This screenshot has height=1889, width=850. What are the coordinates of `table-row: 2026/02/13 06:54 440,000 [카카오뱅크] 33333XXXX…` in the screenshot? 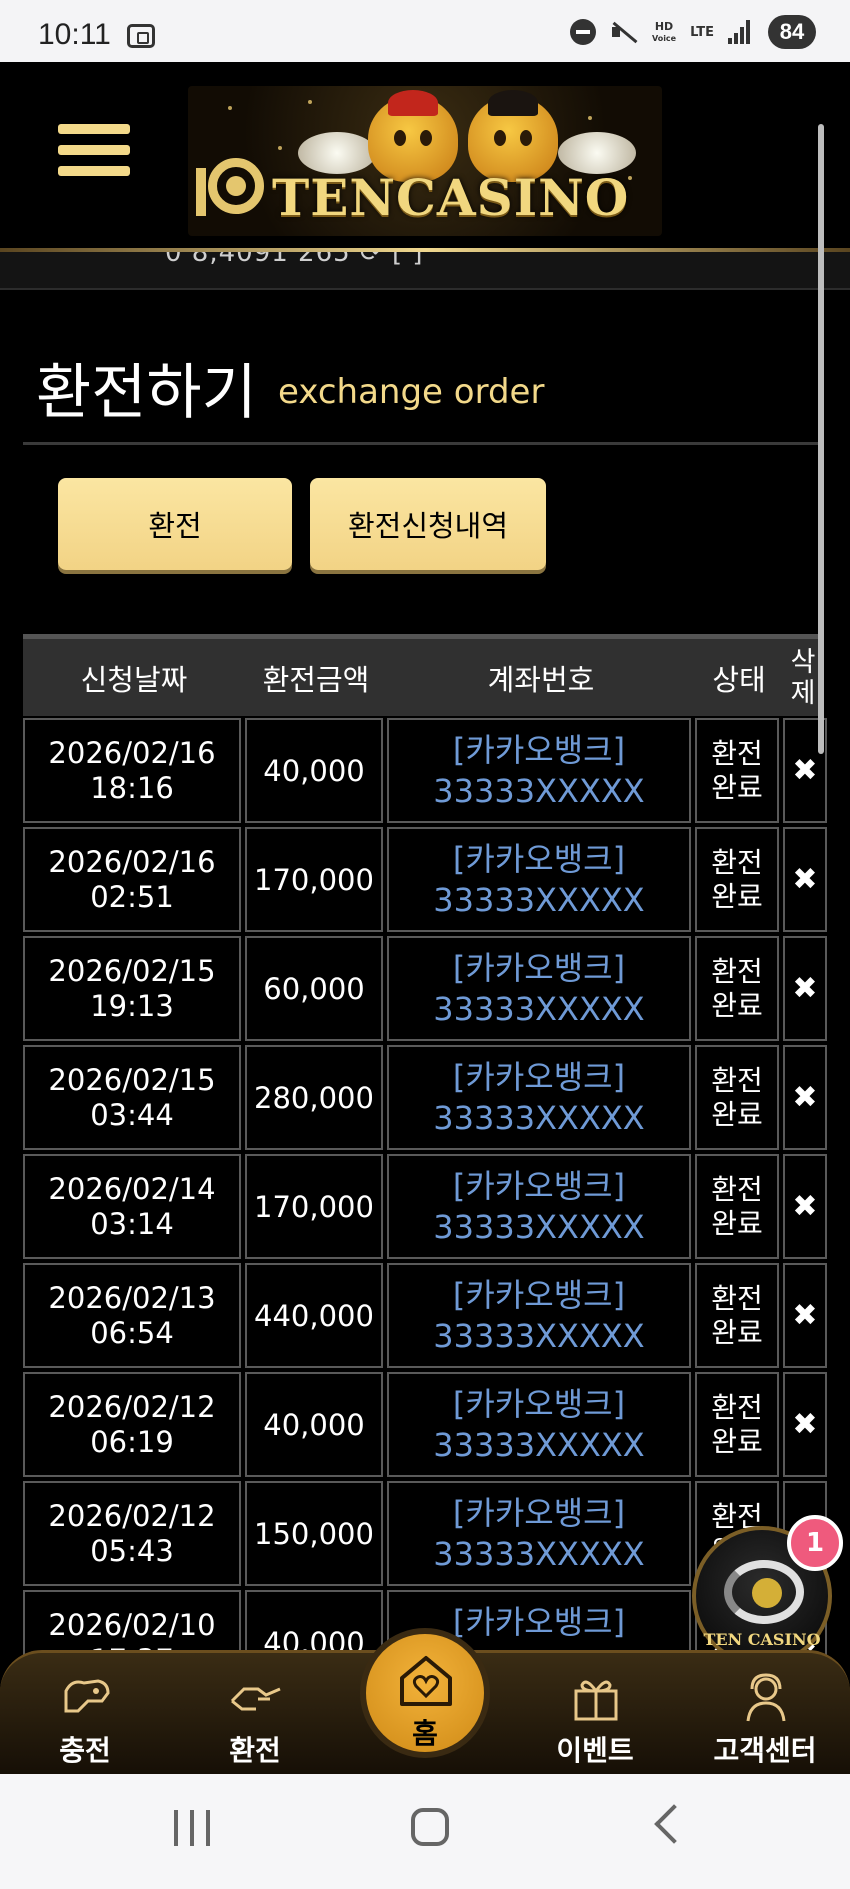 It's located at (425, 1317).